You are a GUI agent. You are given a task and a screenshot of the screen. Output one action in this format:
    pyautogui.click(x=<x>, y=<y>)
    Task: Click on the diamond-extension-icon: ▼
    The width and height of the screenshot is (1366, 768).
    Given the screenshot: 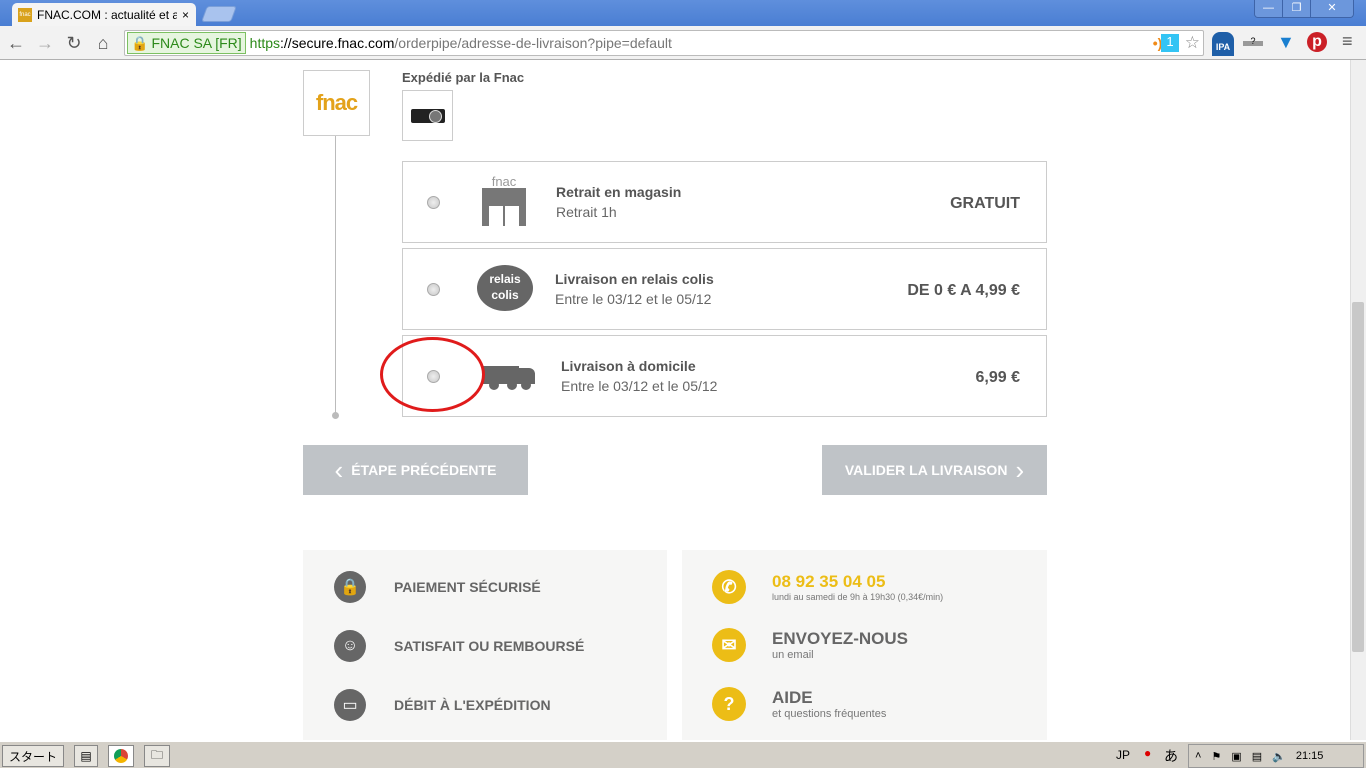 What is the action you would take?
    pyautogui.click(x=1286, y=42)
    